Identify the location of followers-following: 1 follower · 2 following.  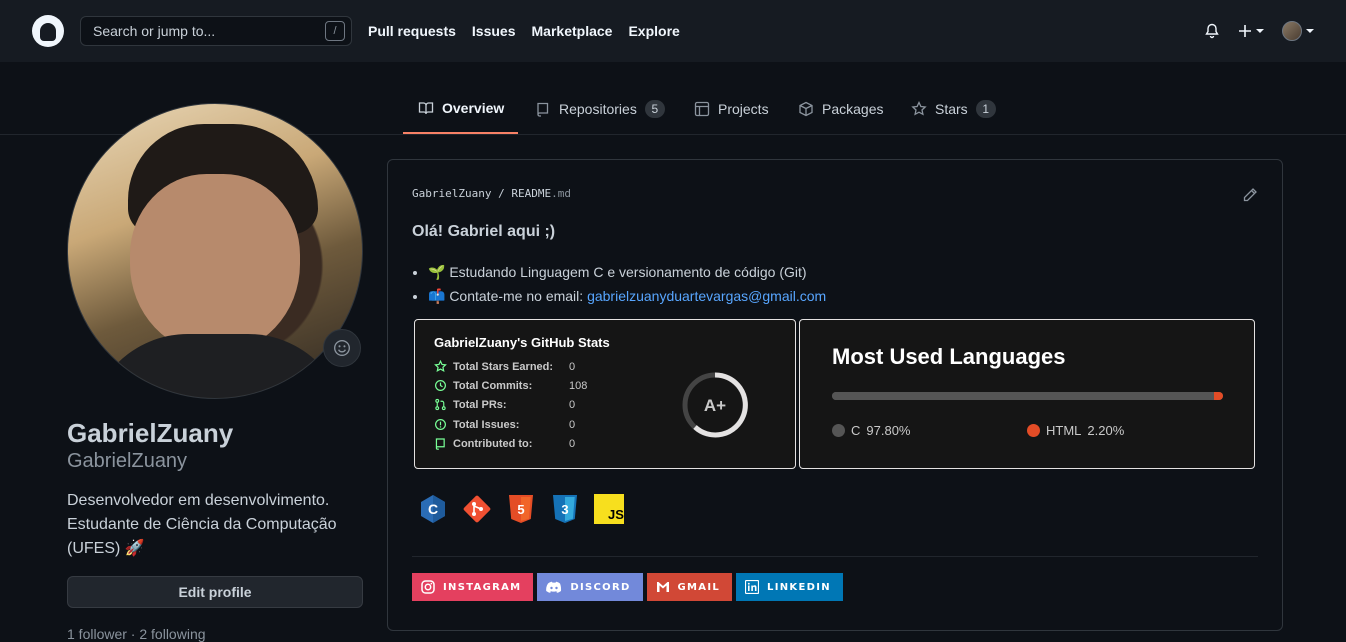
(136, 634).